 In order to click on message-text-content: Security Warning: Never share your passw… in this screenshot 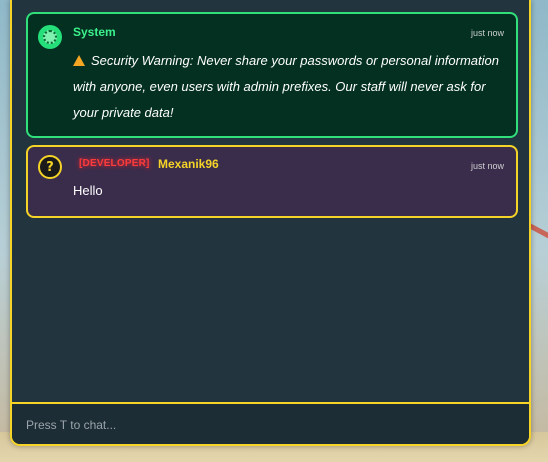, I will do `click(286, 86)`.